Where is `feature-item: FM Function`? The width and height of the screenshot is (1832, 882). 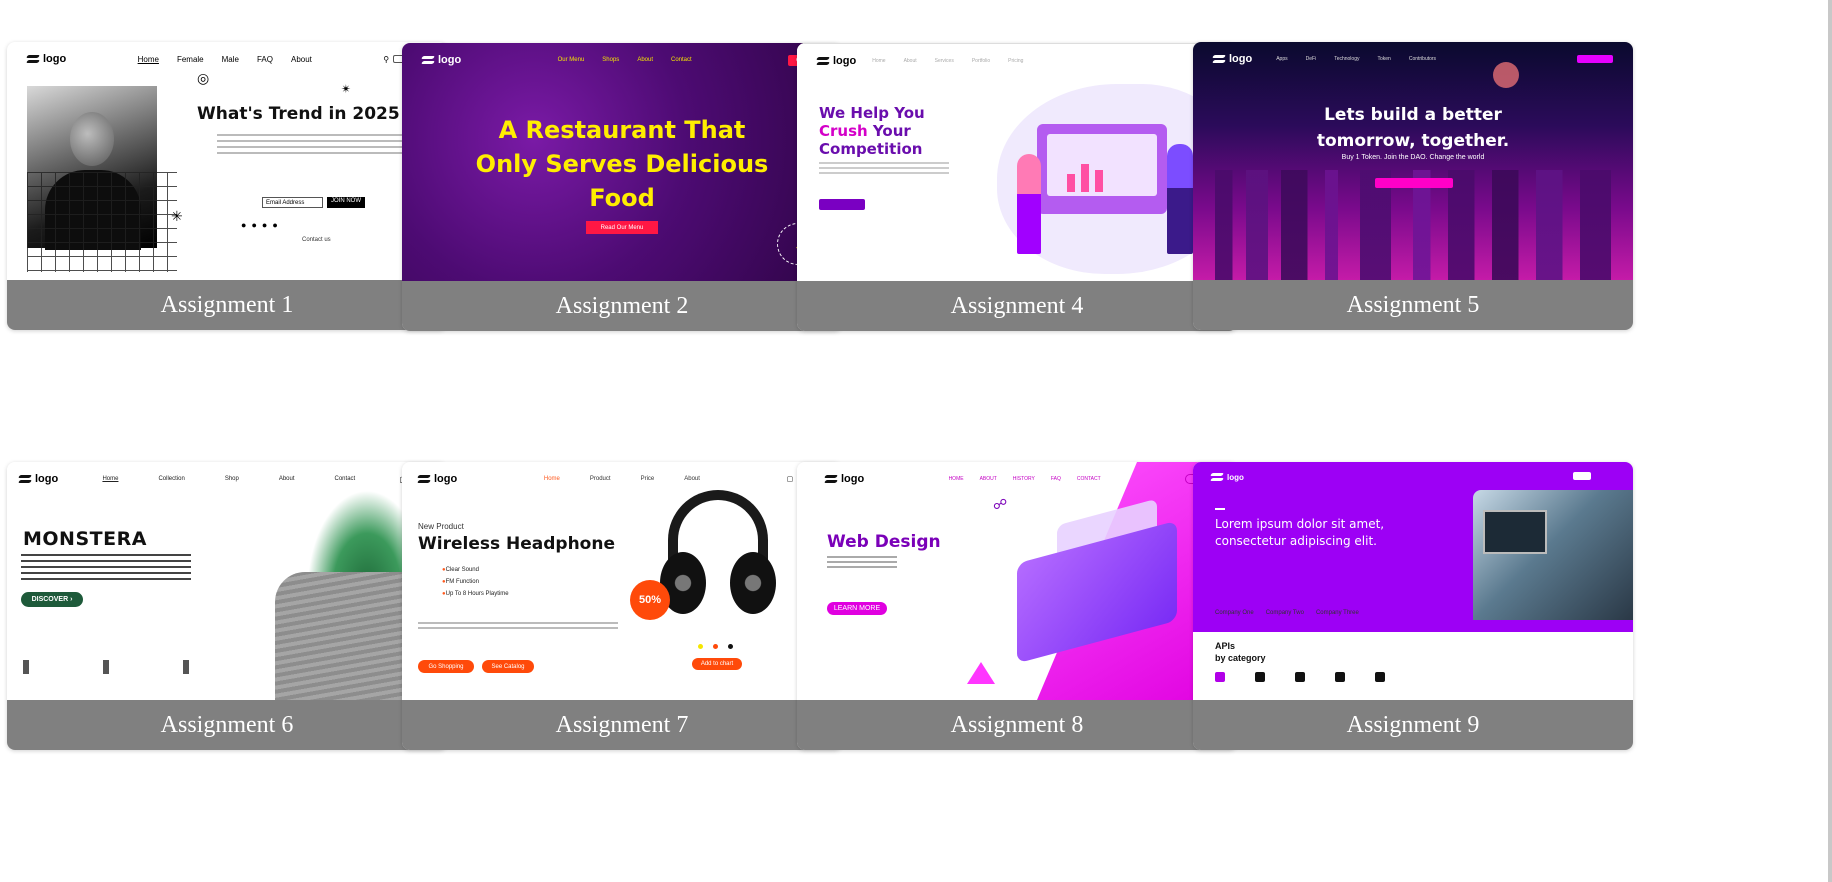 feature-item: FM Function is located at coordinates (460, 582).